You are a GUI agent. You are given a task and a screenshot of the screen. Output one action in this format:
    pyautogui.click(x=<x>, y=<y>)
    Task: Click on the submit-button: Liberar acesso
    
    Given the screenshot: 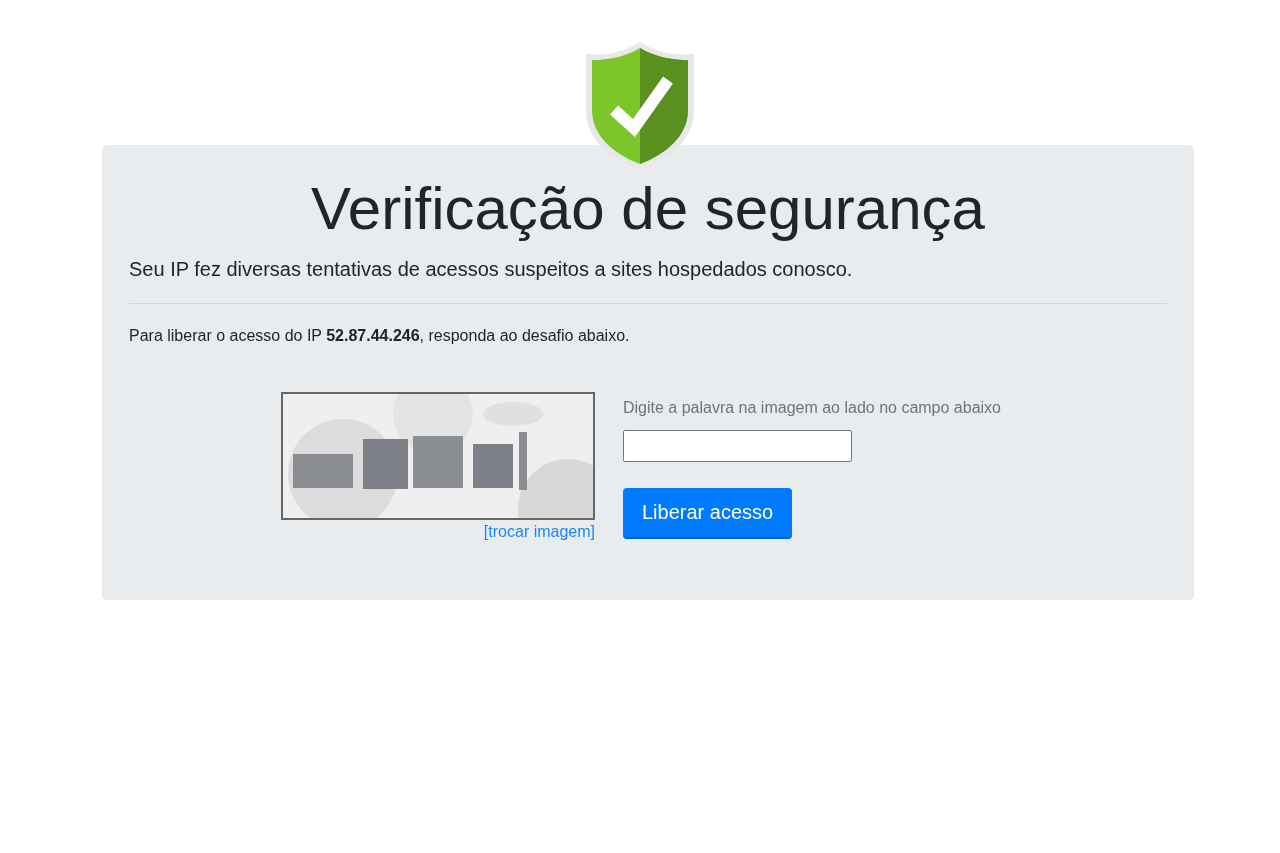 What is the action you would take?
    pyautogui.click(x=708, y=513)
    